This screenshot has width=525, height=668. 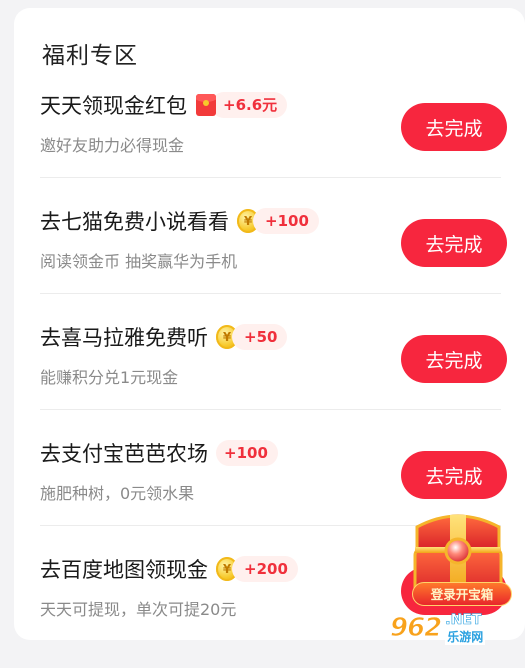 What do you see at coordinates (113, 106) in the screenshot?
I see `task-title: 天天领现金红包` at bounding box center [113, 106].